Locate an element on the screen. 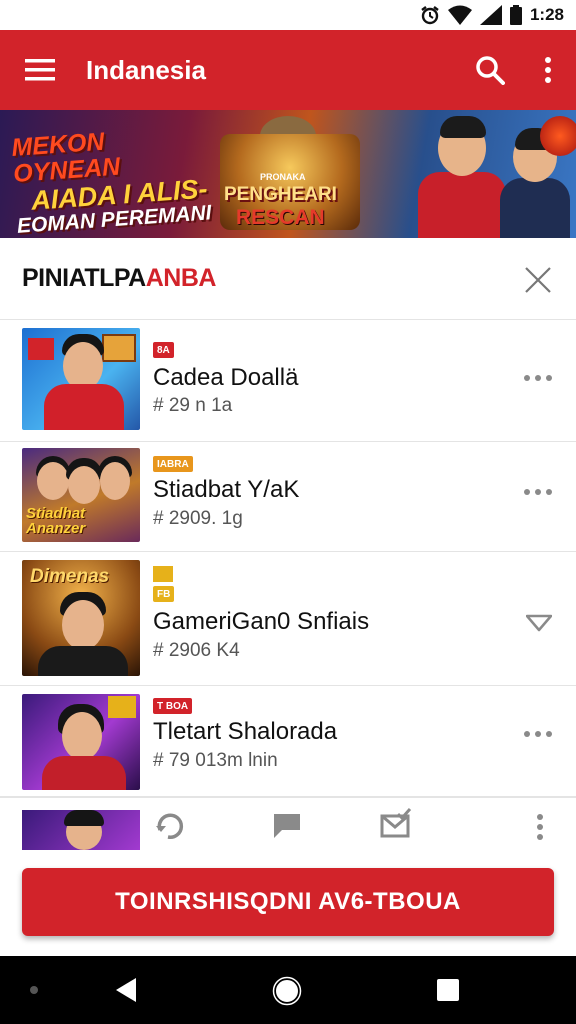  item-badge-icon is located at coordinates (163, 574).